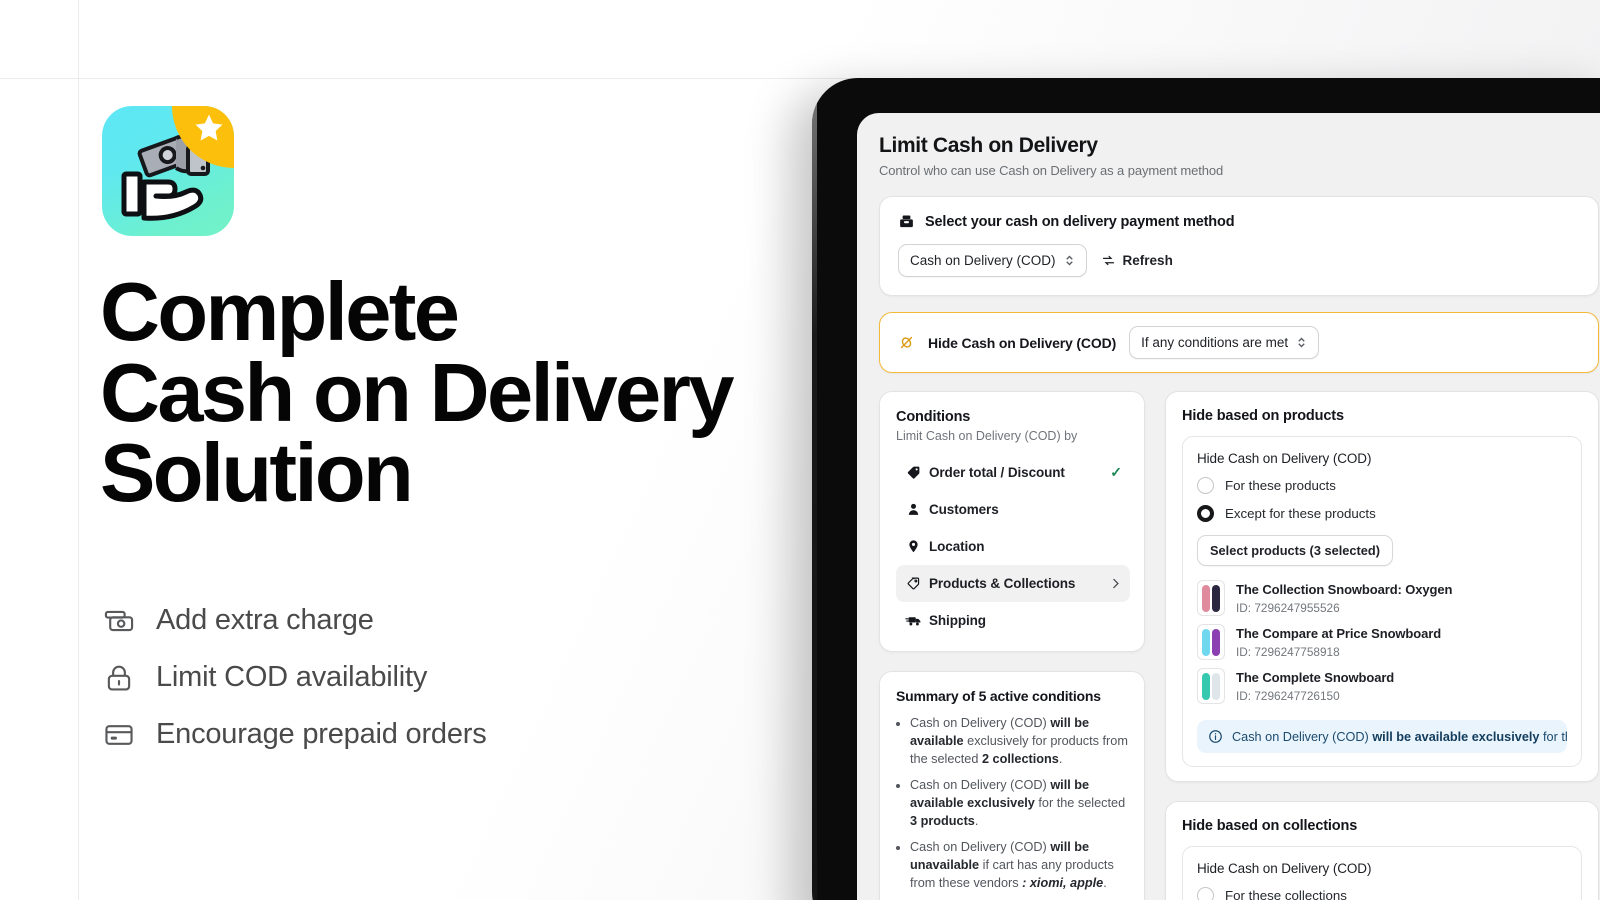 This screenshot has height=900, width=1600. What do you see at coordinates (209, 127) in the screenshot?
I see `star-badge-icon` at bounding box center [209, 127].